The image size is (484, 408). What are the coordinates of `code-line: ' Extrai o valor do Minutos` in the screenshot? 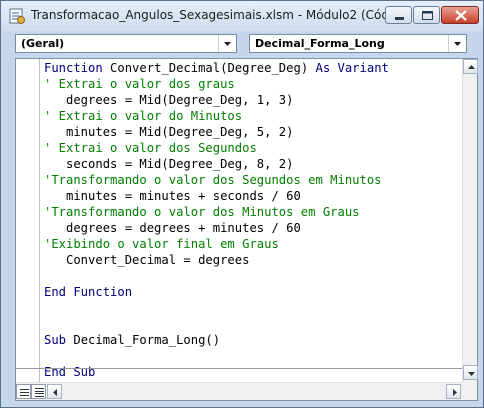 It's located at (216, 116).